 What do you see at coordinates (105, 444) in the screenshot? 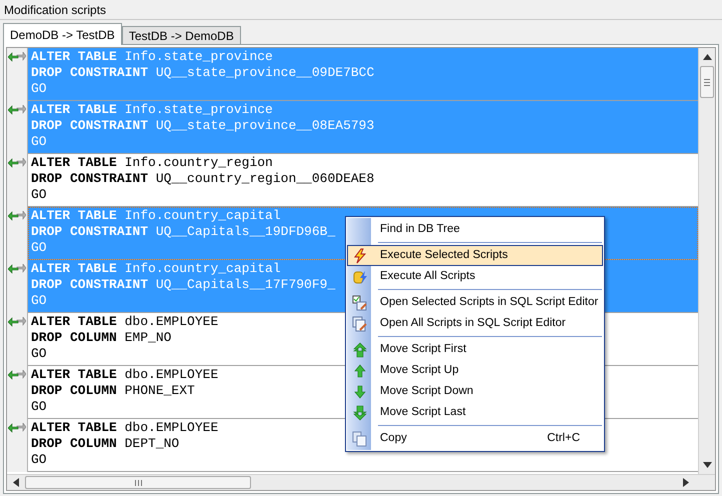
I see `script-line: DROP COLUMN DEPT_NO` at bounding box center [105, 444].